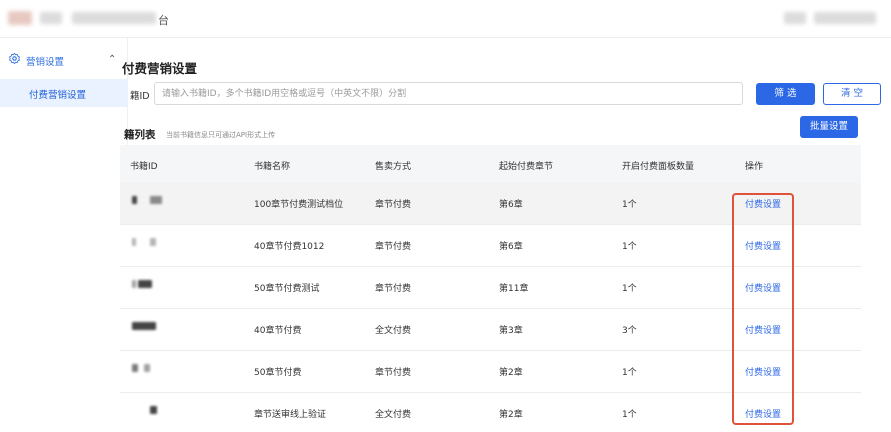 This screenshot has width=891, height=432. Describe the element at coordinates (490, 164) in the screenshot. I see `table-header: 书籍ID 书籍名称 售卖方式 起始付费章节 开启付费面板数量 操作` at that location.